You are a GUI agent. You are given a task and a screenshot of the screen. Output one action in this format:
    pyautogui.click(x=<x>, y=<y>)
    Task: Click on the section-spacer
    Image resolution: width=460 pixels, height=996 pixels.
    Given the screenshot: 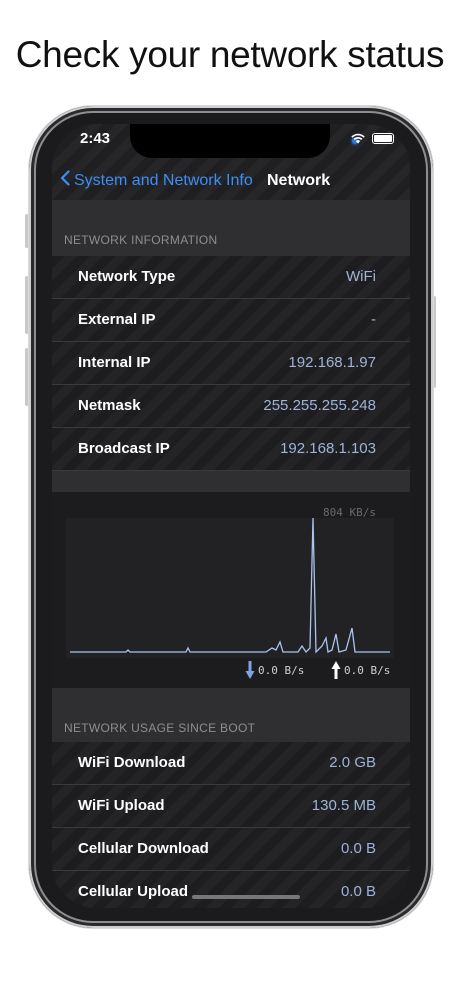 What is the action you would take?
    pyautogui.click(x=231, y=481)
    